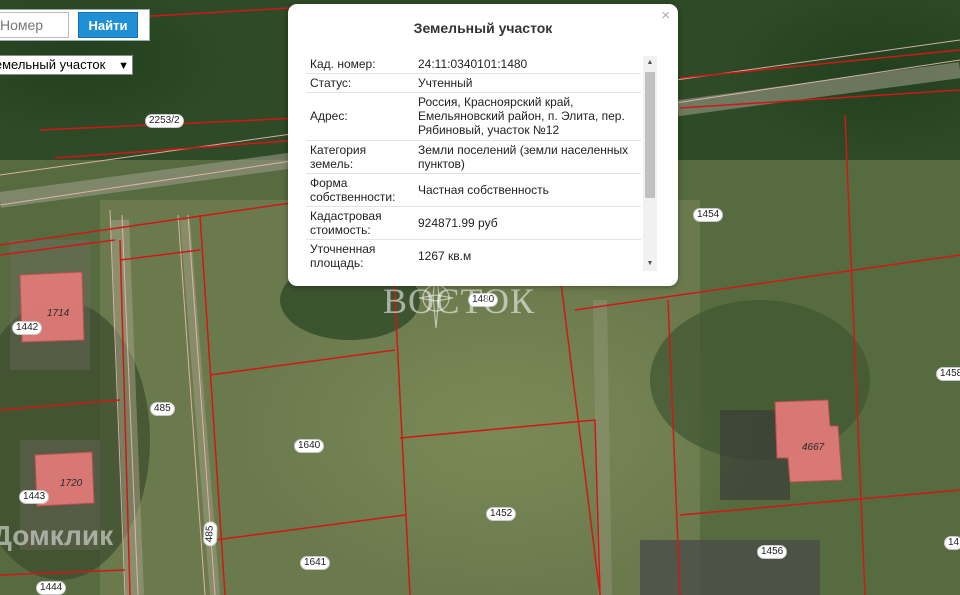 The width and height of the screenshot is (960, 595). What do you see at coordinates (360, 255) in the screenshot?
I see `info-label: Уточненная площадь:` at bounding box center [360, 255].